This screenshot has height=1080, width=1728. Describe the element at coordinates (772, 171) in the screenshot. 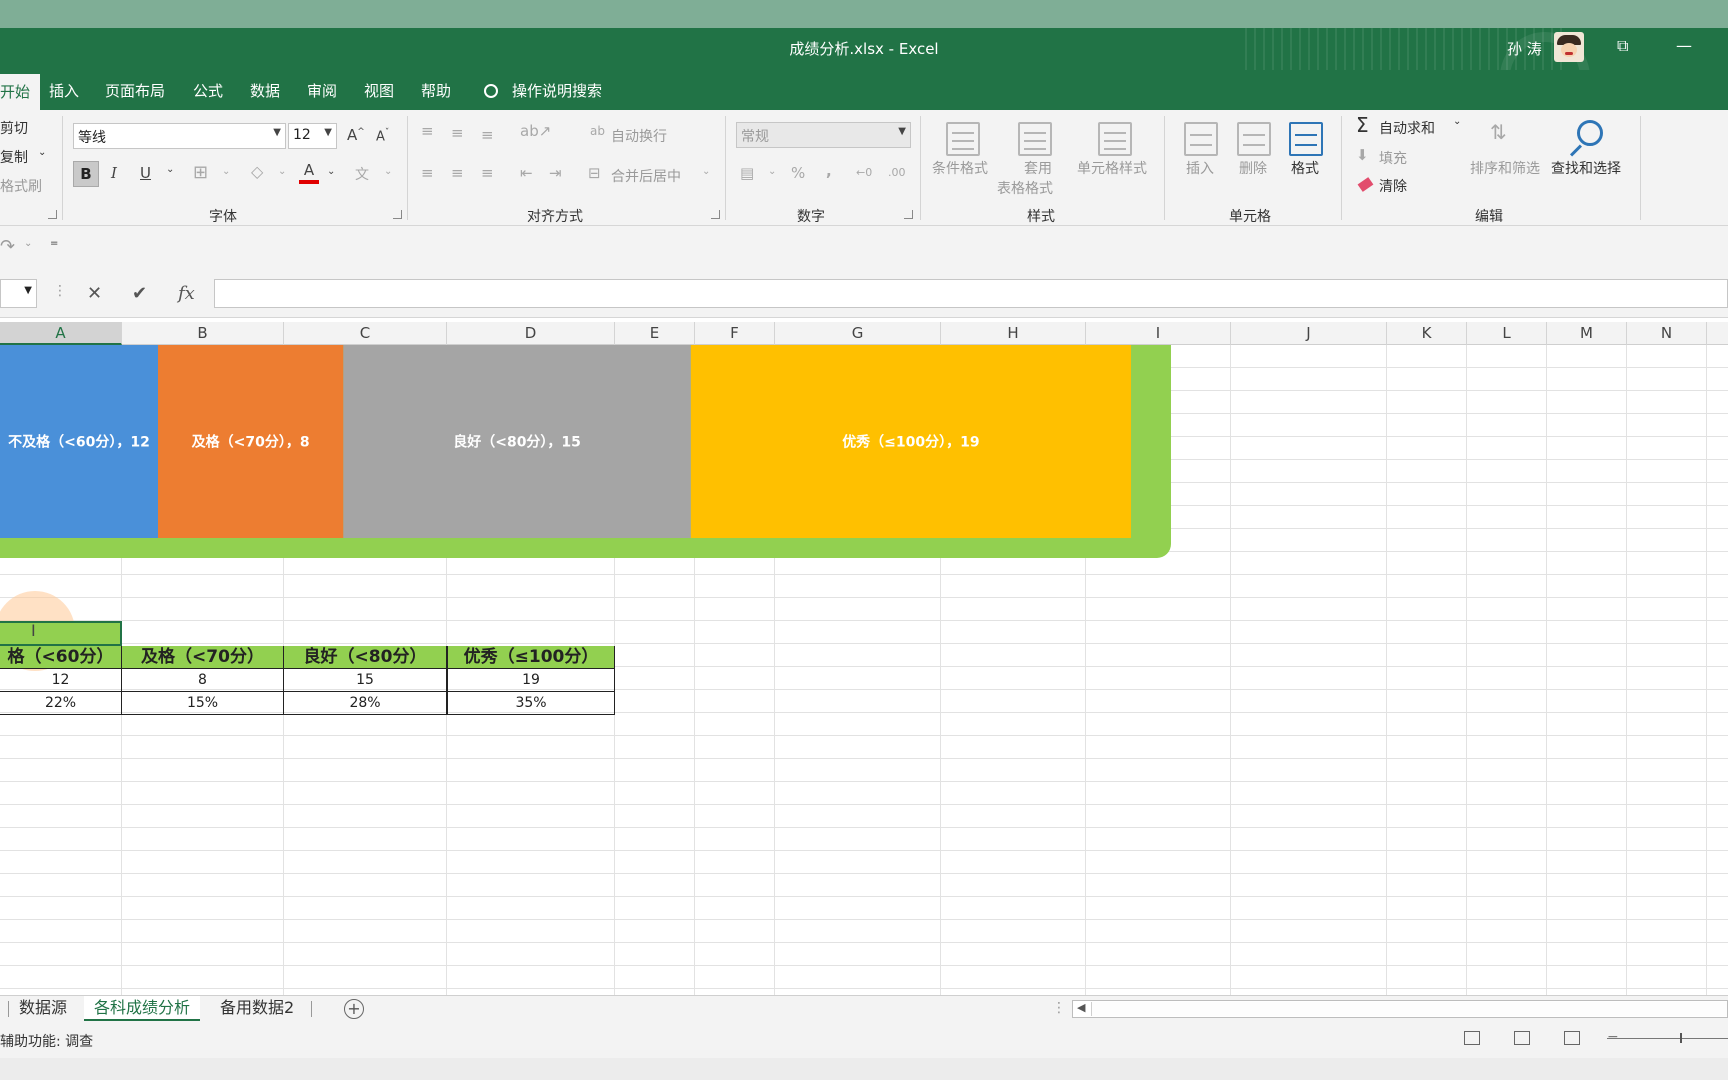

I see `accounting-dropdown-icon: ⌄` at that location.